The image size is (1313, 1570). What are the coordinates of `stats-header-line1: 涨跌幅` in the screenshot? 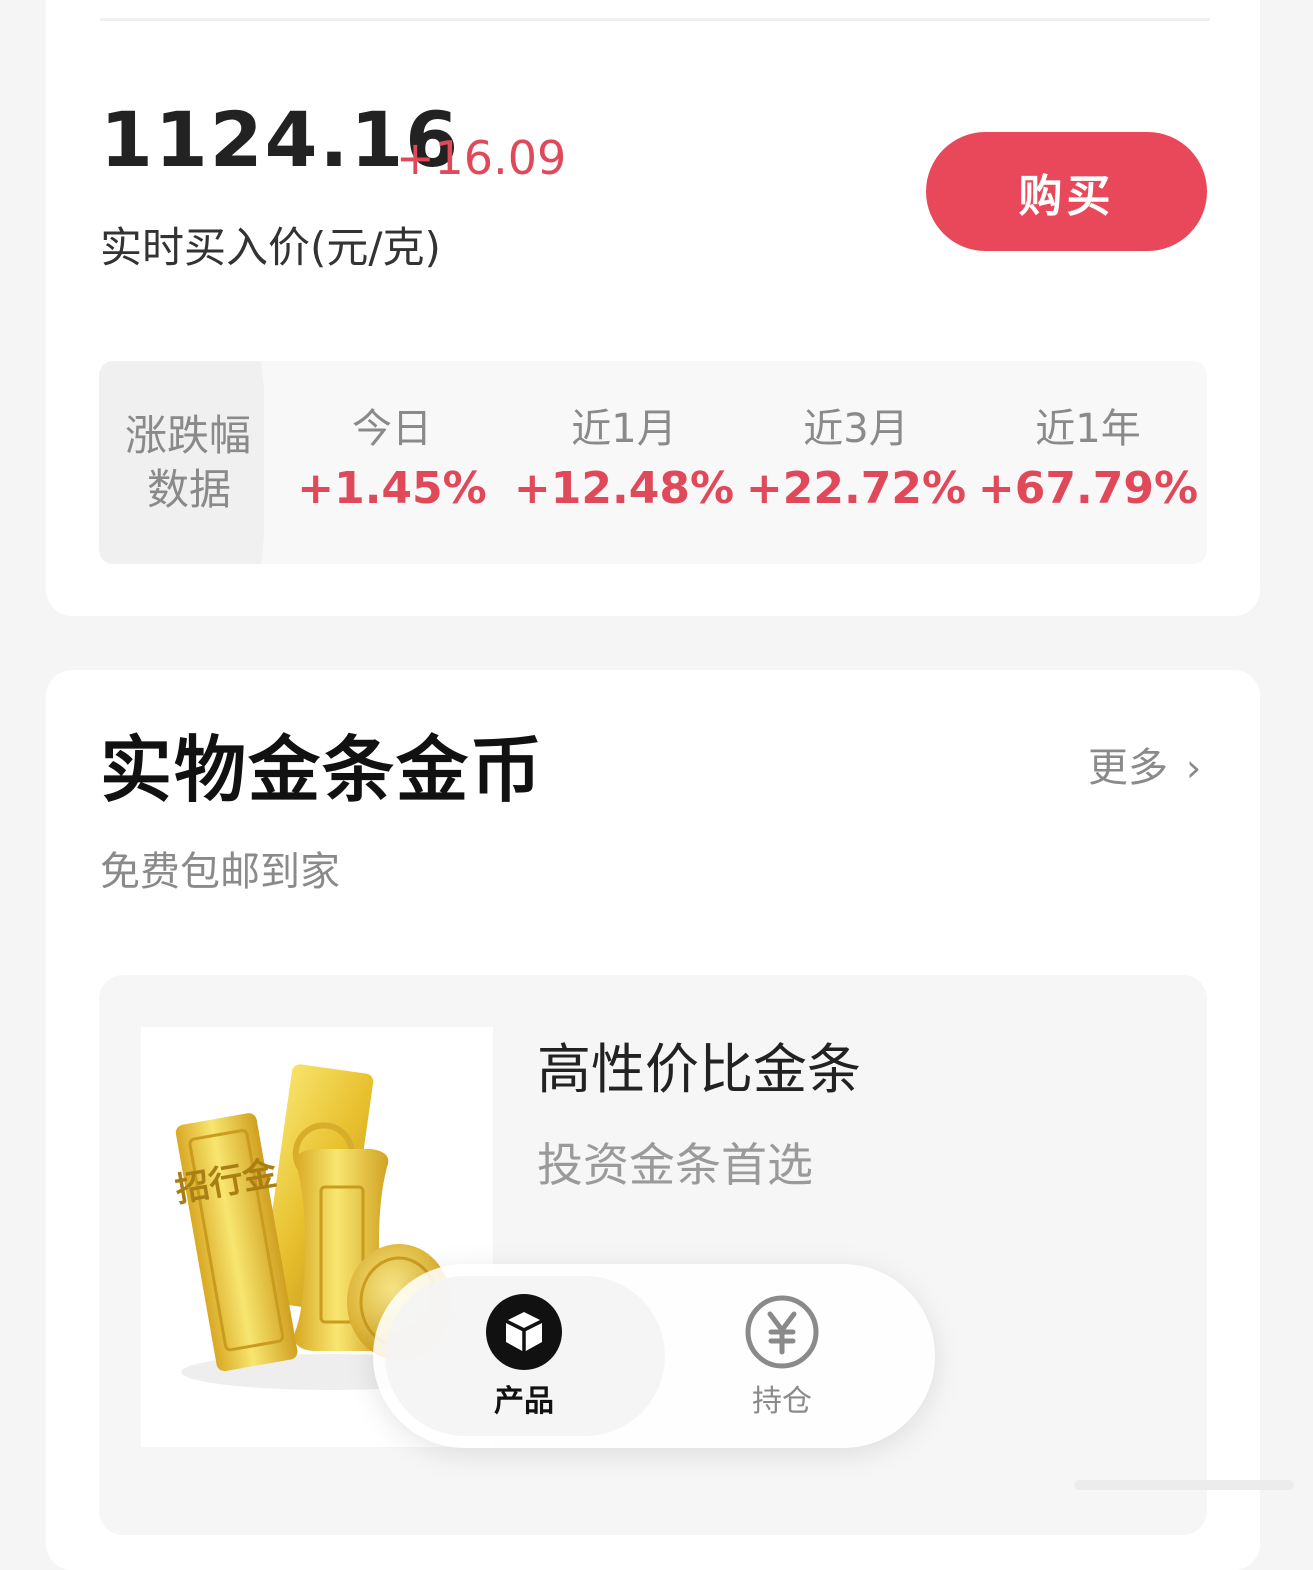 It's located at (188, 435).